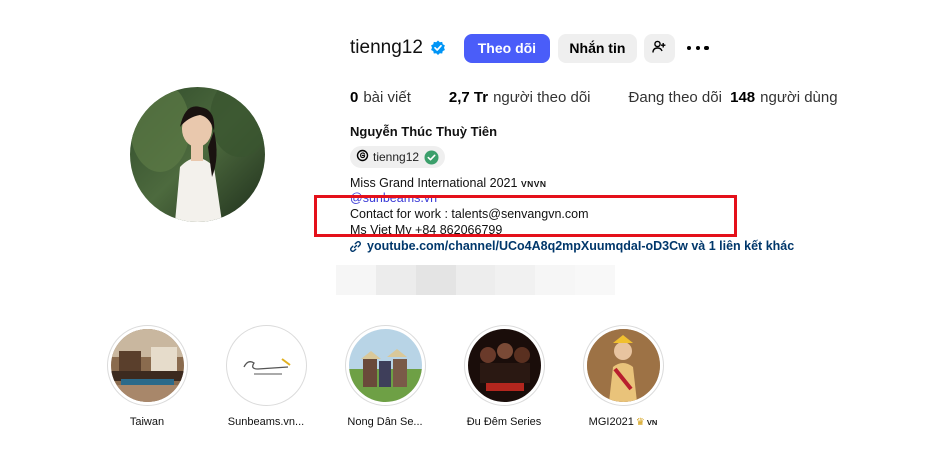  What do you see at coordinates (424, 131) in the screenshot?
I see `profile-full-name: Nguyễn Thúc Thuỳ Tiên` at bounding box center [424, 131].